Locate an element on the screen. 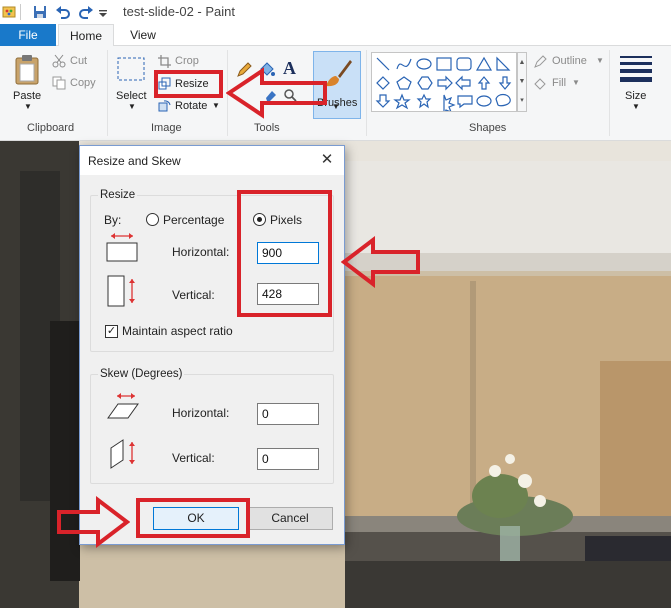 The image size is (671, 608). ribbon-tabs: File Home View is located at coordinates (335, 35).